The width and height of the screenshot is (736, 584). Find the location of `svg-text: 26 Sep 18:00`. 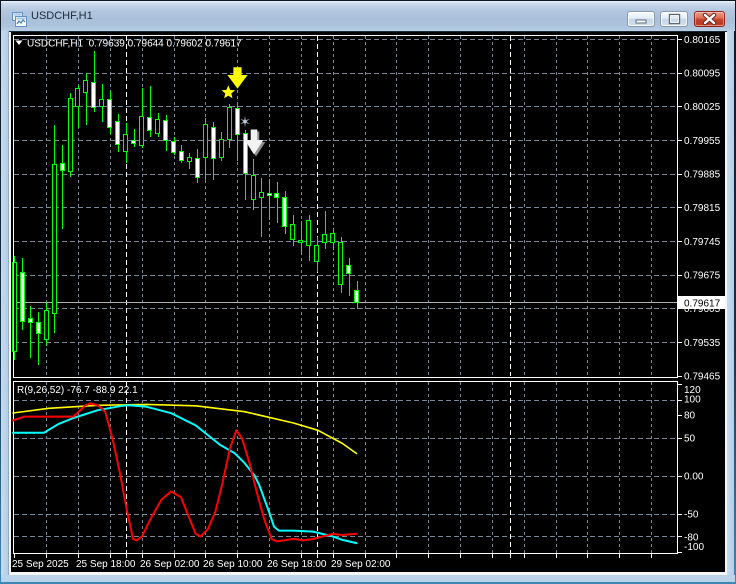

svg-text: 26 Sep 18:00 is located at coordinates (297, 564).